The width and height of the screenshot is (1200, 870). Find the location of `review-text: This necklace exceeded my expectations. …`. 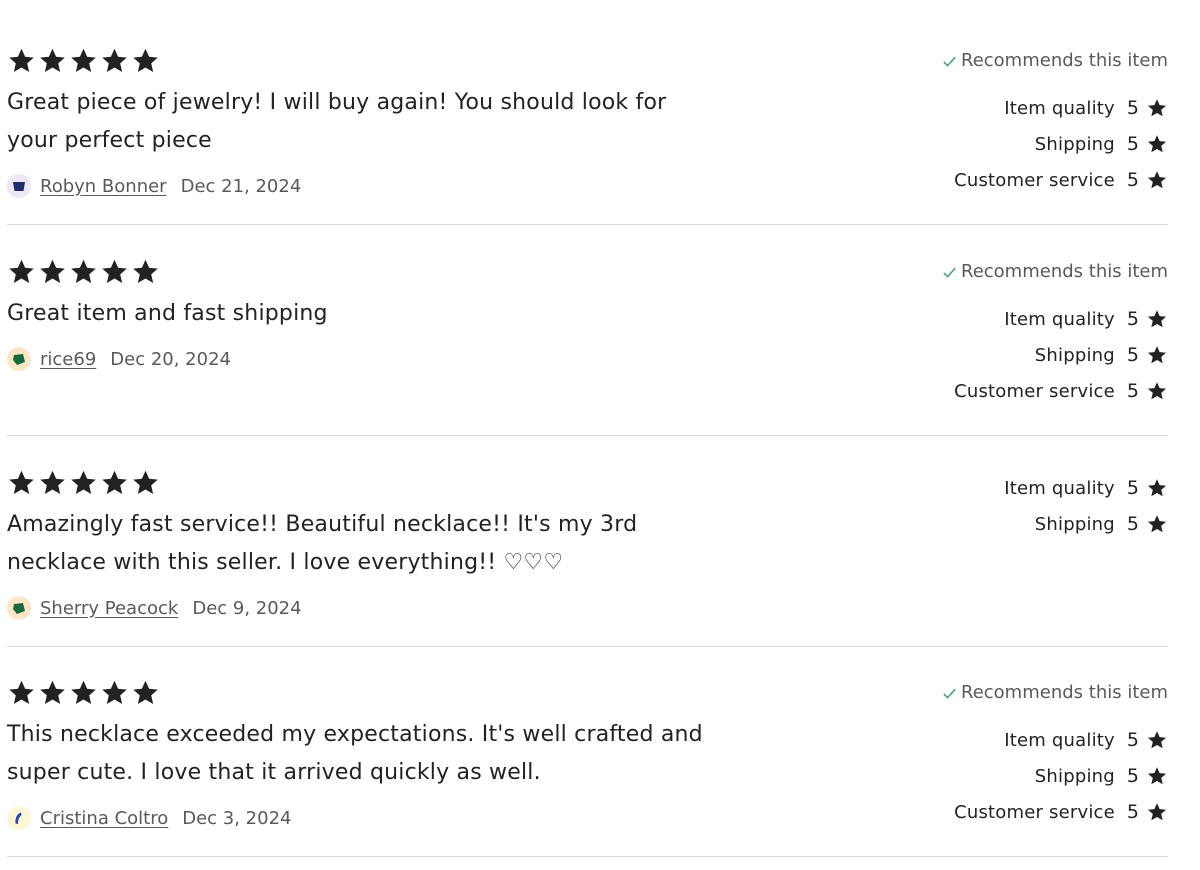

review-text: This necklace exceeded my expectations. … is located at coordinates (355, 753).